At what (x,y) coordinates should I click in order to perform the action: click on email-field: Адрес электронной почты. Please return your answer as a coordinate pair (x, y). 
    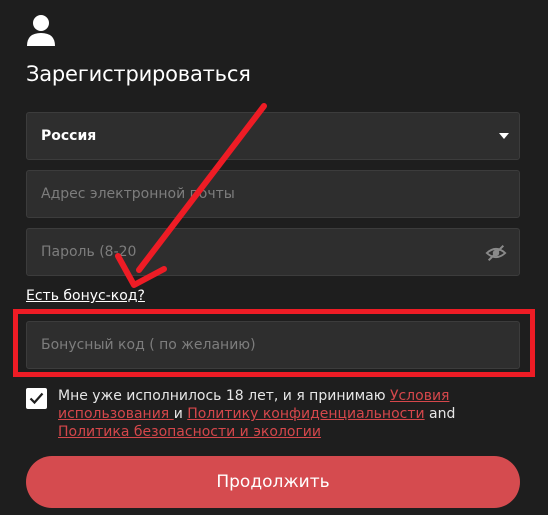
    Looking at the image, I should click on (273, 194).